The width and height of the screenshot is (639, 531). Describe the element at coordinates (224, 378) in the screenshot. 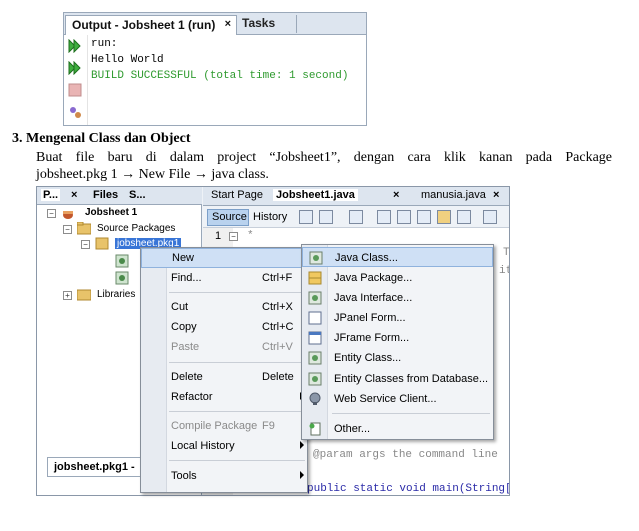

I see `menu-item-delete: Delete Delete` at that location.